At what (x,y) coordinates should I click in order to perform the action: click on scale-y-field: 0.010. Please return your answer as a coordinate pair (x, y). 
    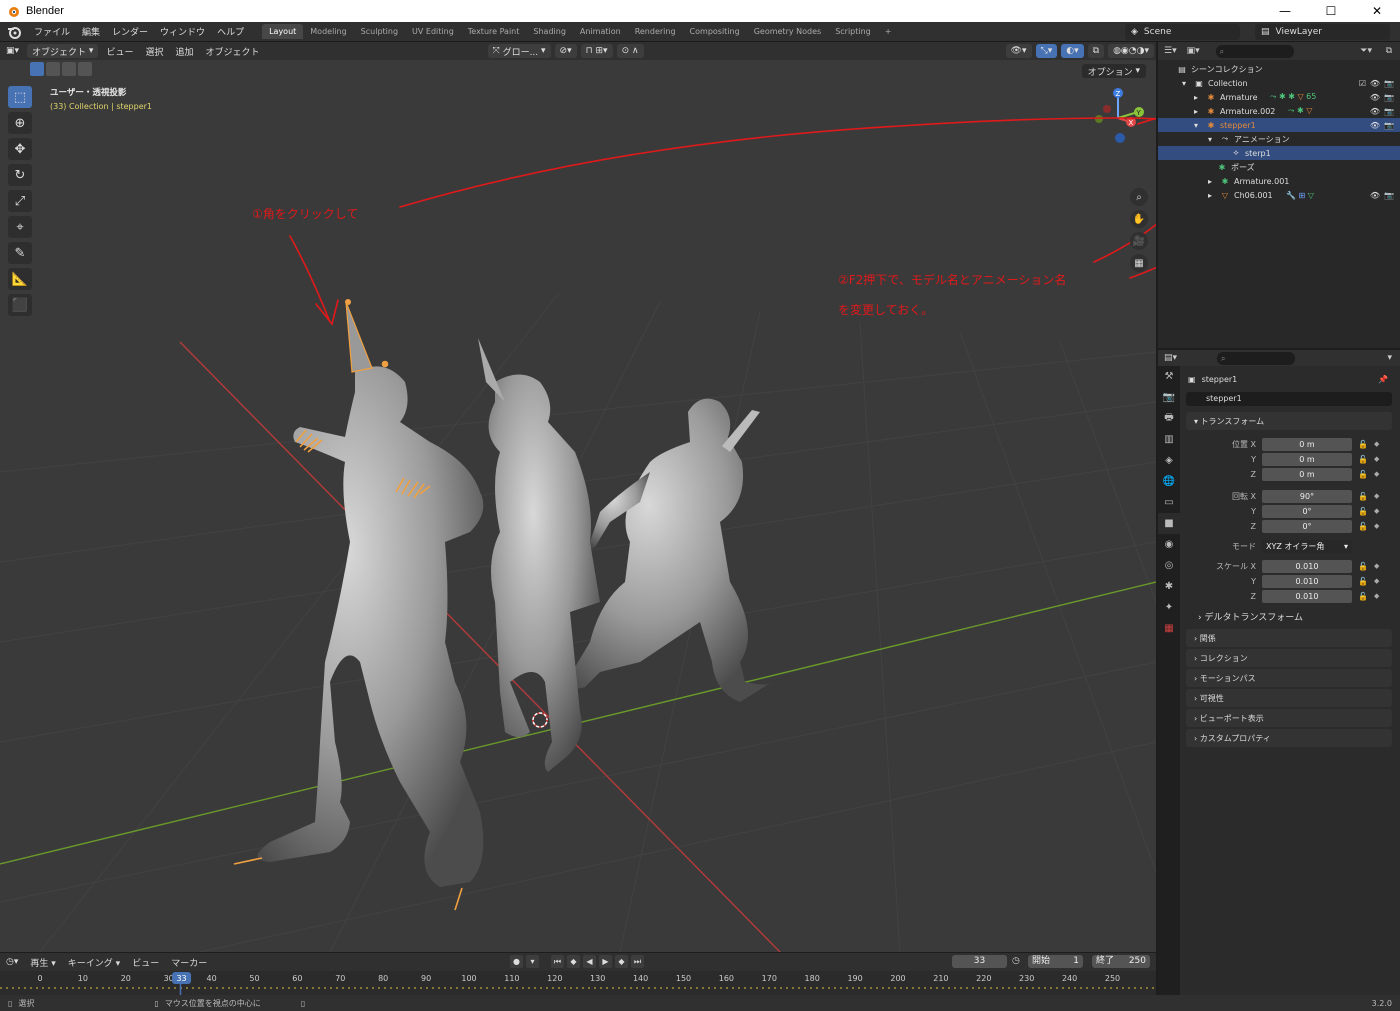
    Looking at the image, I should click on (1307, 581).